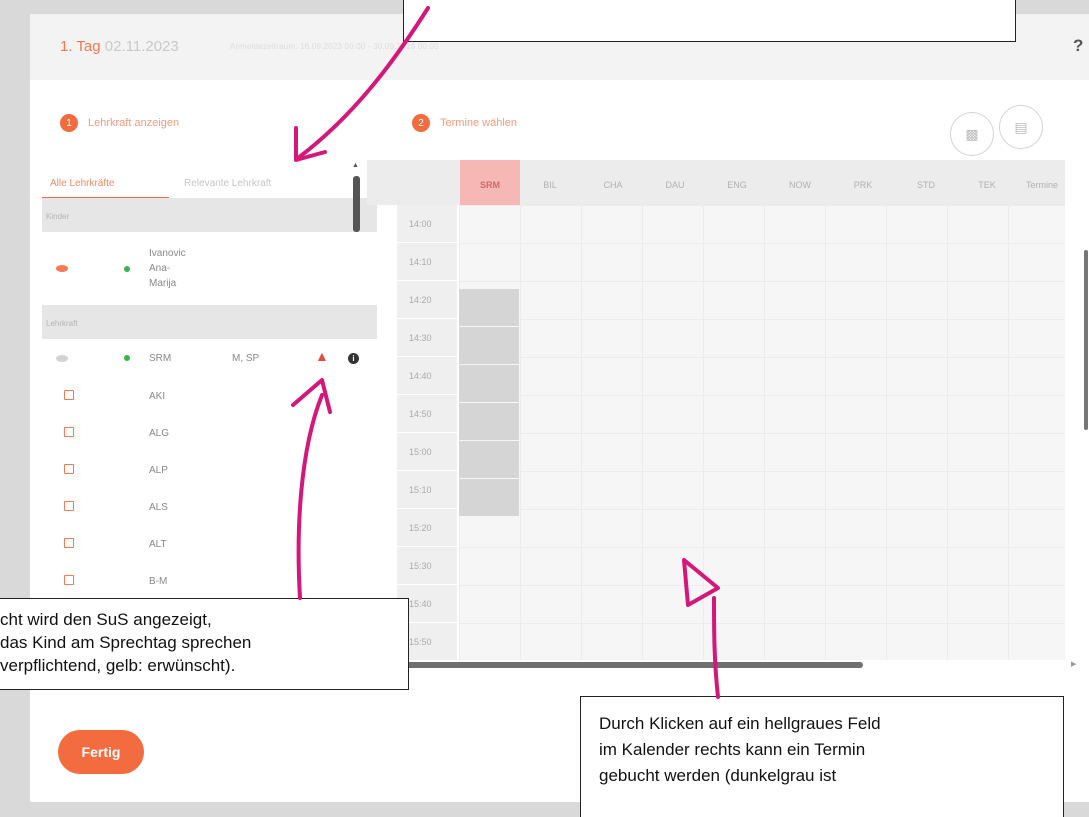 The image size is (1089, 817). Describe the element at coordinates (310, 496) in the screenshot. I see `arrow-to-warning-icon` at that location.